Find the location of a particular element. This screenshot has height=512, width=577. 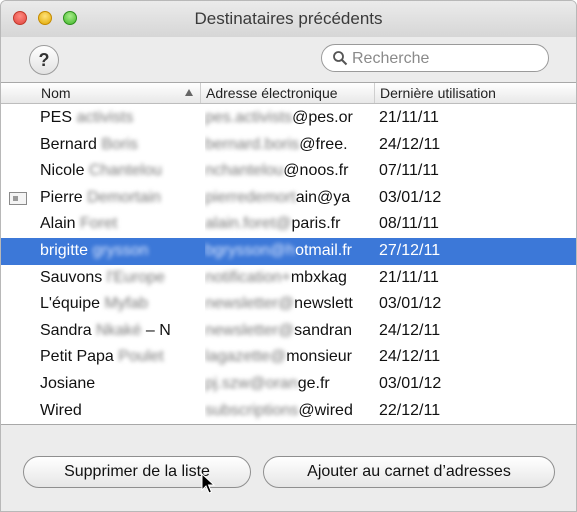

last-name-redacted: Demortain is located at coordinates (124, 197).